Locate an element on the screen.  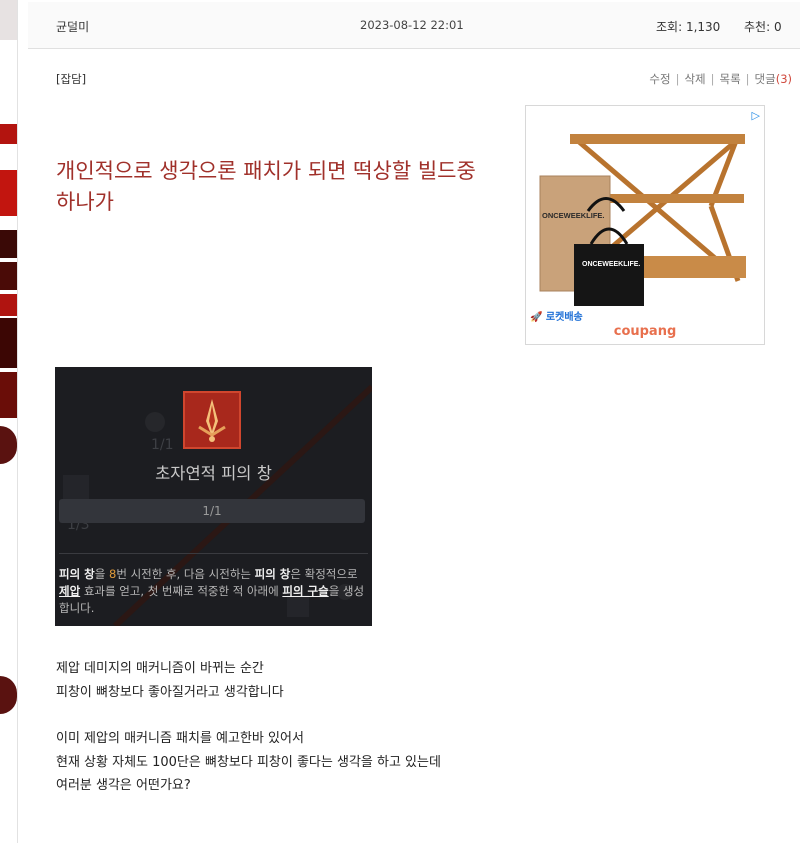
recommend-count: 추천: 0 is located at coordinates (763, 27).